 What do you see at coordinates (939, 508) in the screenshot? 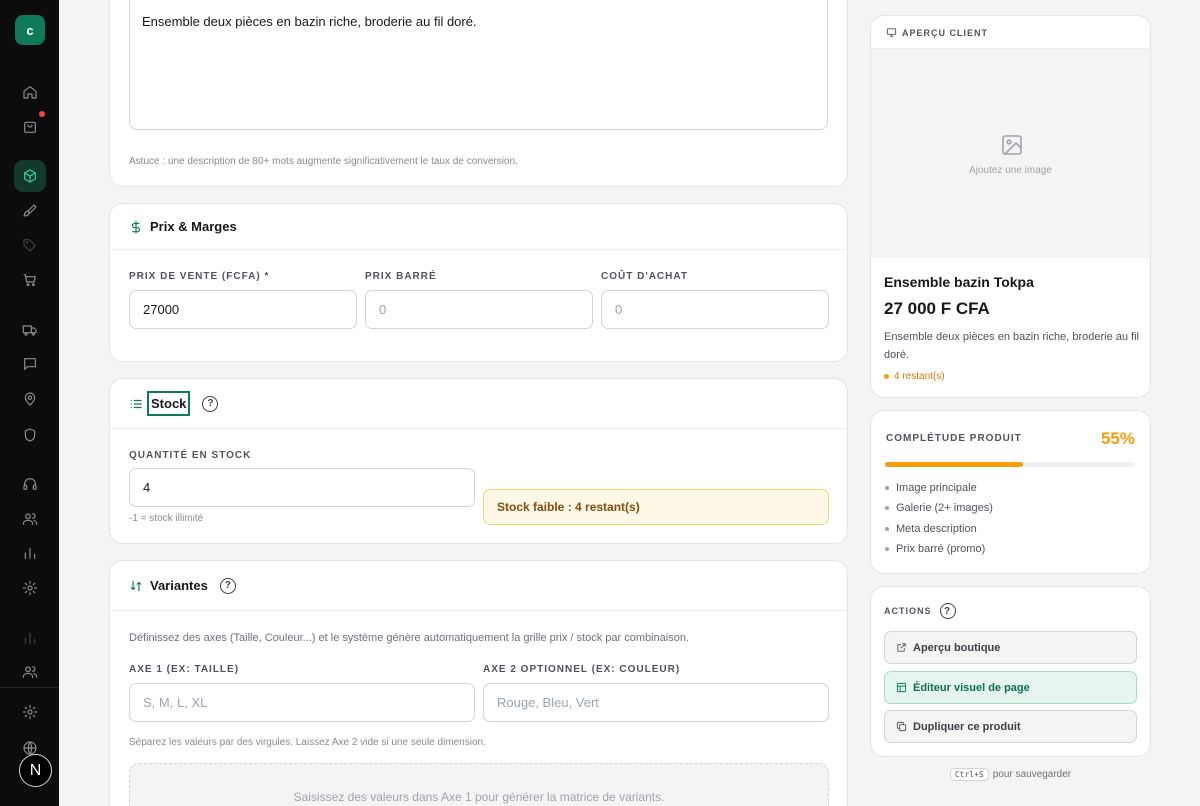
I see `checklist-item: Galerie (2+ images)` at bounding box center [939, 508].